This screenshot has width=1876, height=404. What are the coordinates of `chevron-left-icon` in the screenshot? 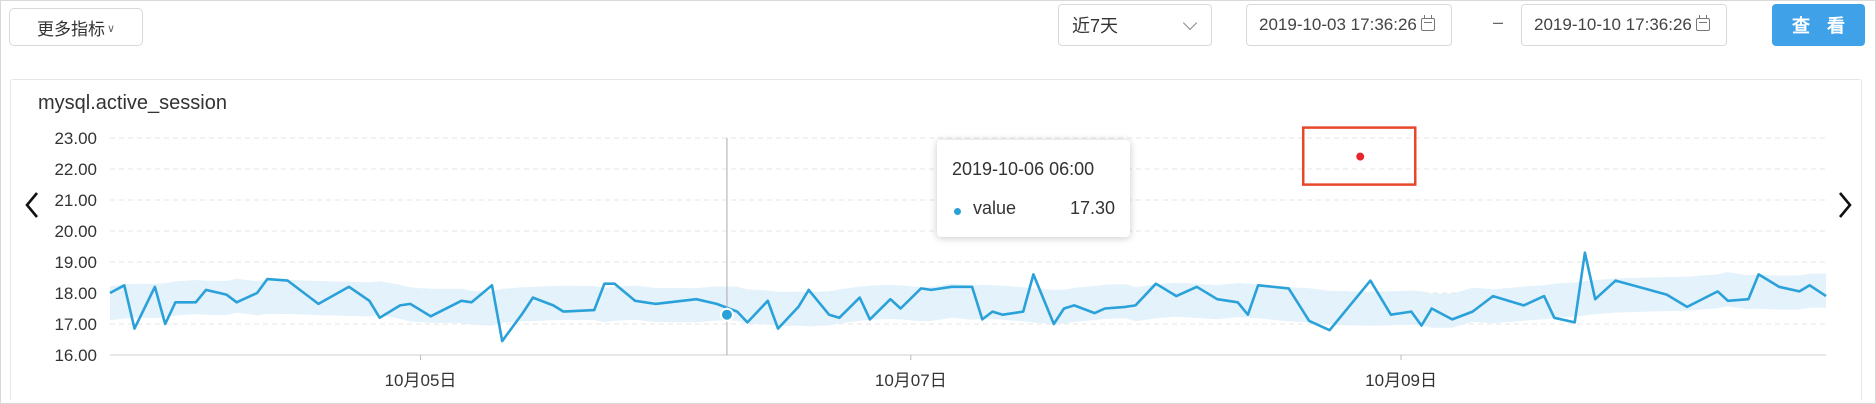 It's located at (32, 205).